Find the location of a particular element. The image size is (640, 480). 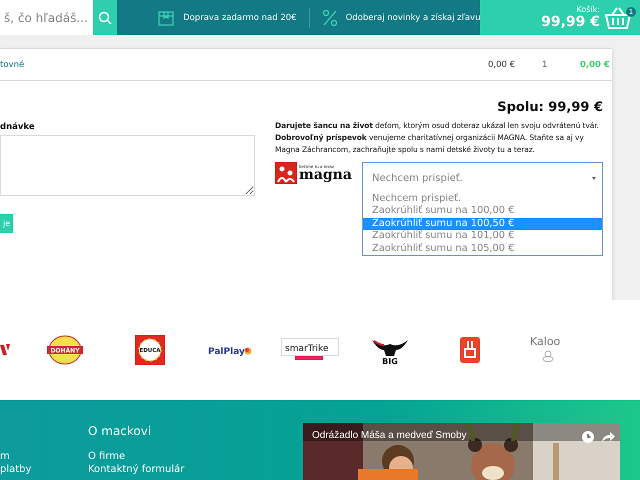

smartrike-logo: smarTrike is located at coordinates (310, 350).